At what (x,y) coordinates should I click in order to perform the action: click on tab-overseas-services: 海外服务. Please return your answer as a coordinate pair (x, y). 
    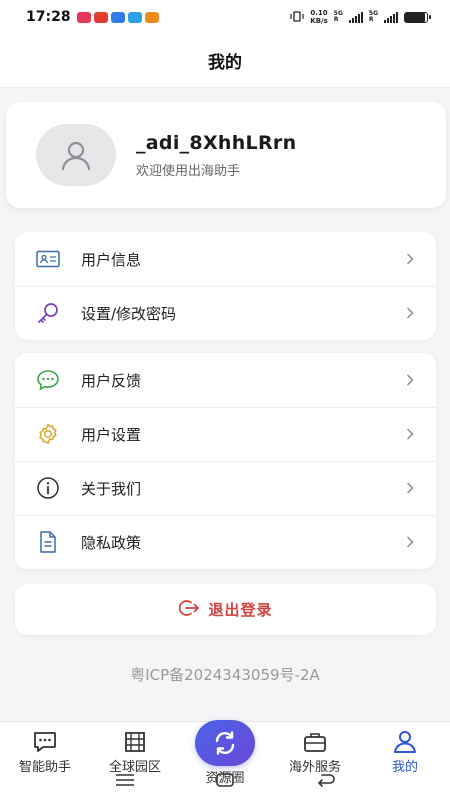
    Looking at the image, I should click on (315, 752).